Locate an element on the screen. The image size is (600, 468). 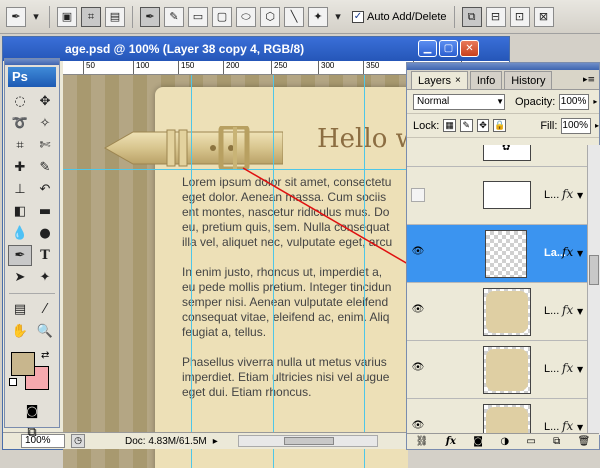
move-tool-icon: ✥ is located at coordinates (45, 101).